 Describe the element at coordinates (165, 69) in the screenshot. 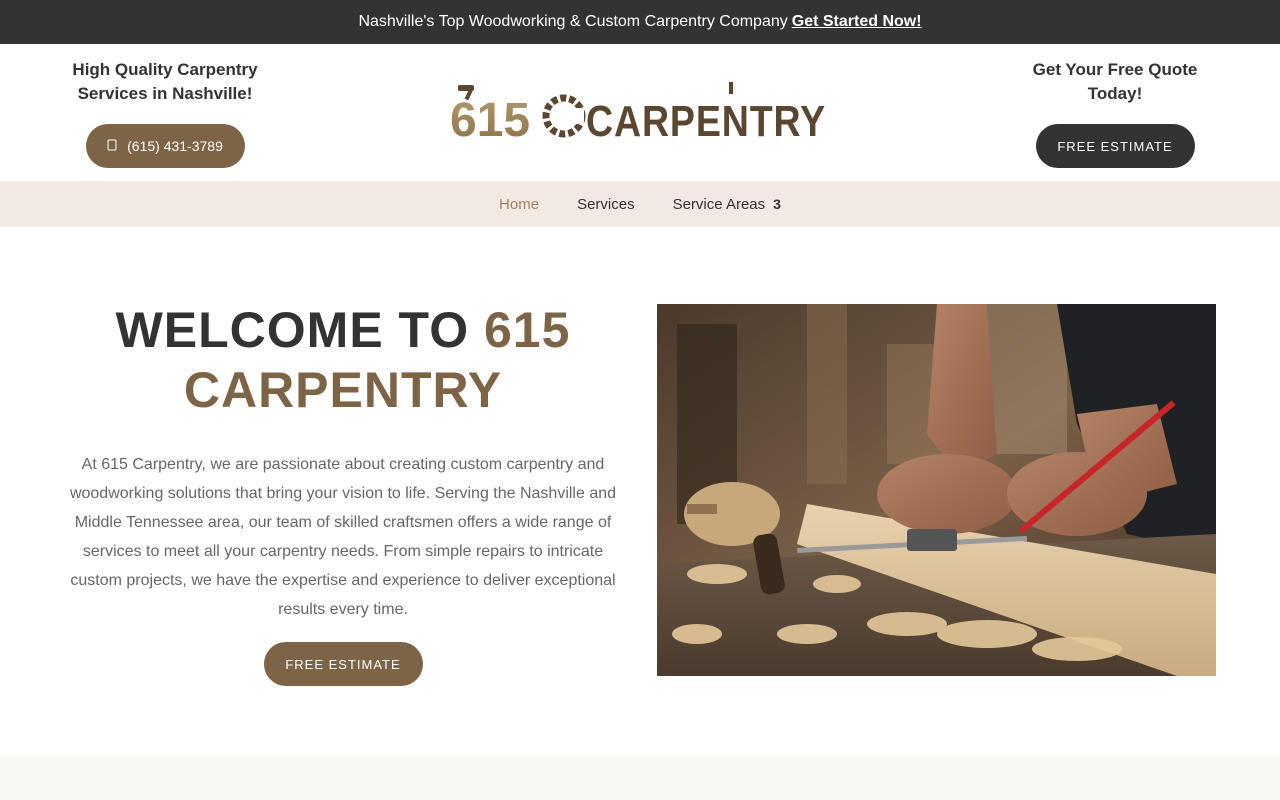

I see `quality-tagline-line1: High Quality Carpentry` at that location.